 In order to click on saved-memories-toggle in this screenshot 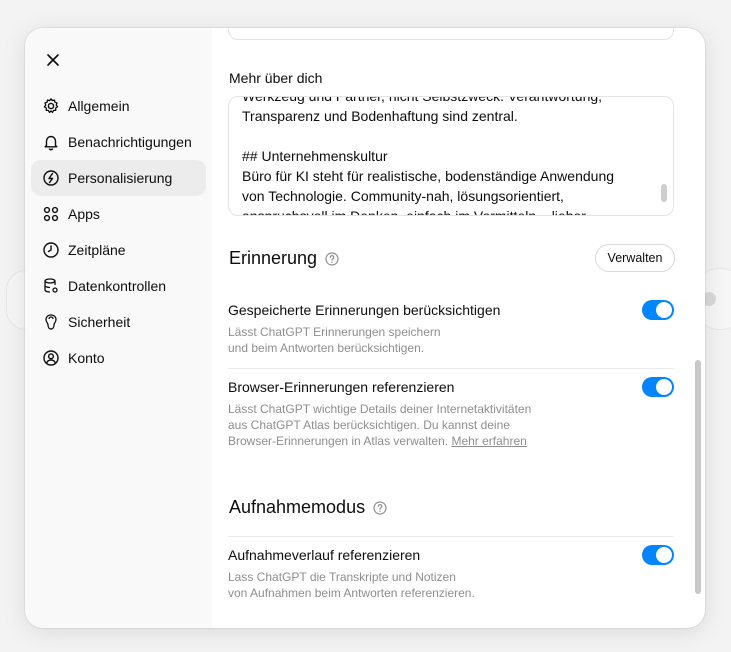, I will do `click(658, 310)`.